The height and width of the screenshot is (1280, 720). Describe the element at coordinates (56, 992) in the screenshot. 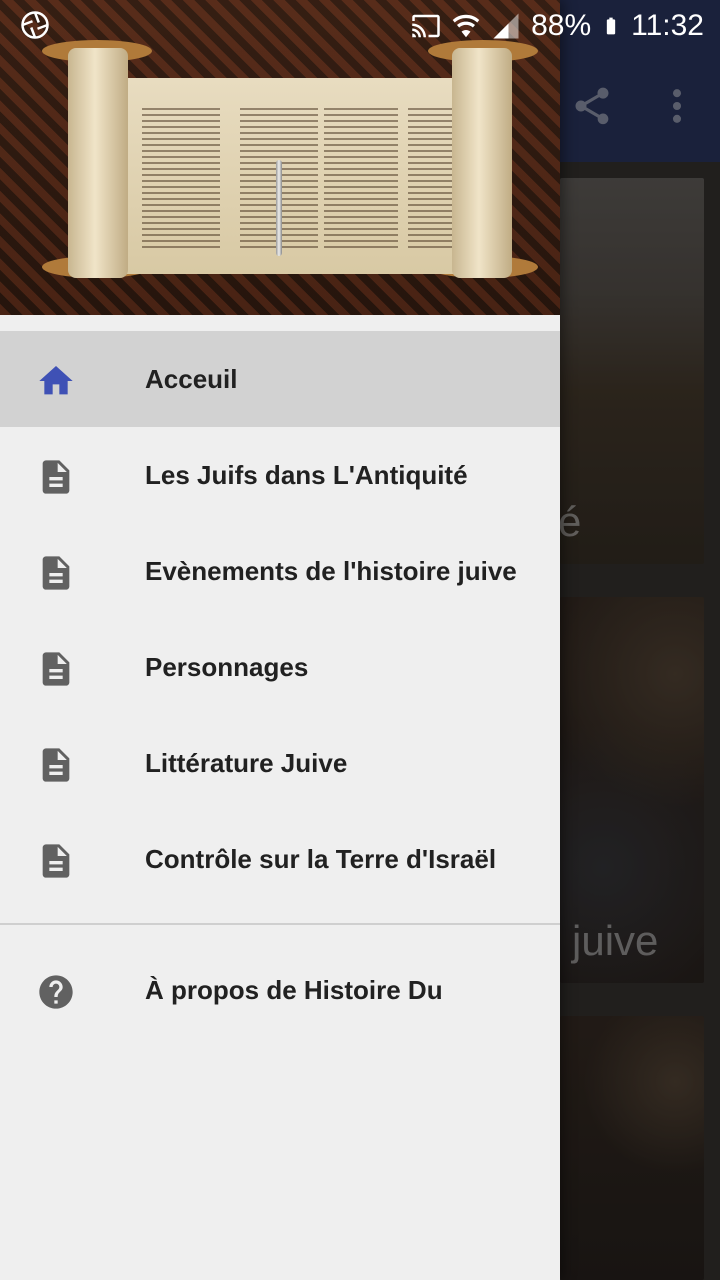

I see `help-icon` at that location.